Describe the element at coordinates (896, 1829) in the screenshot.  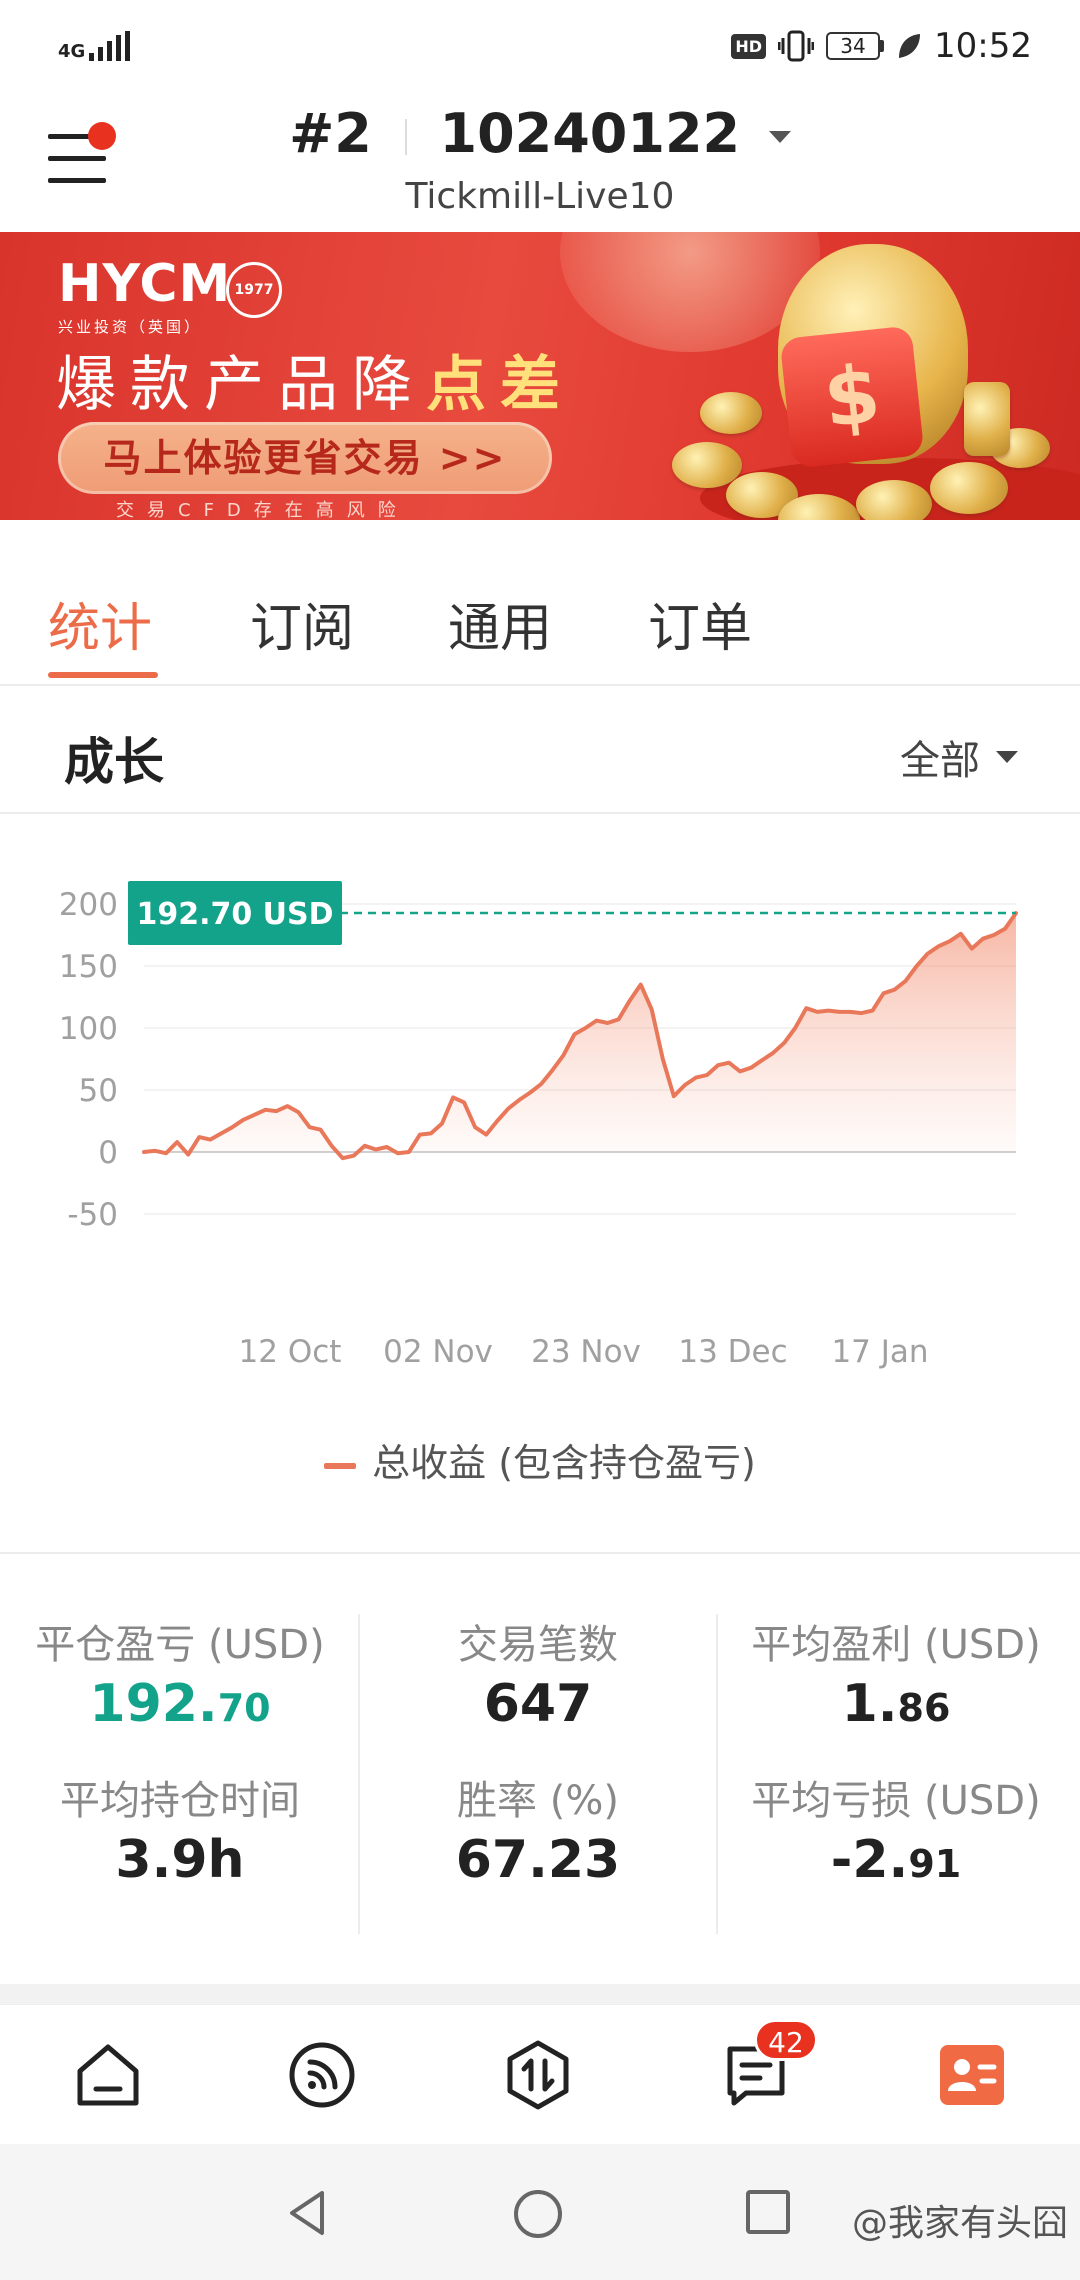
I see `stat-avg-loss: 平均亏损 (USD) -2.91` at that location.